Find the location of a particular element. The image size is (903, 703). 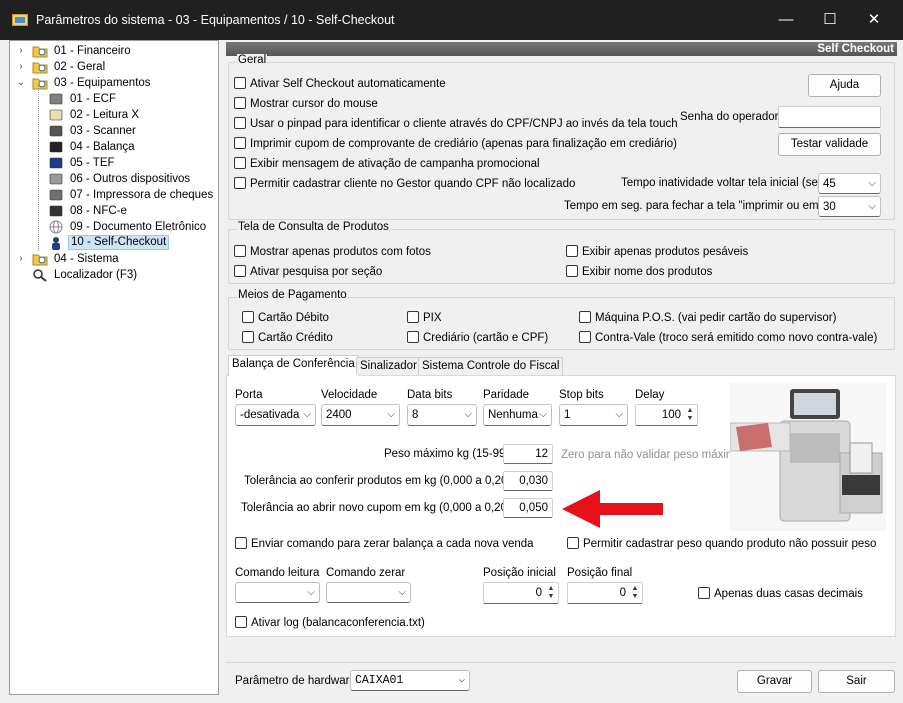

expanded-arrow-icon: ⌄ is located at coordinates (21, 83).